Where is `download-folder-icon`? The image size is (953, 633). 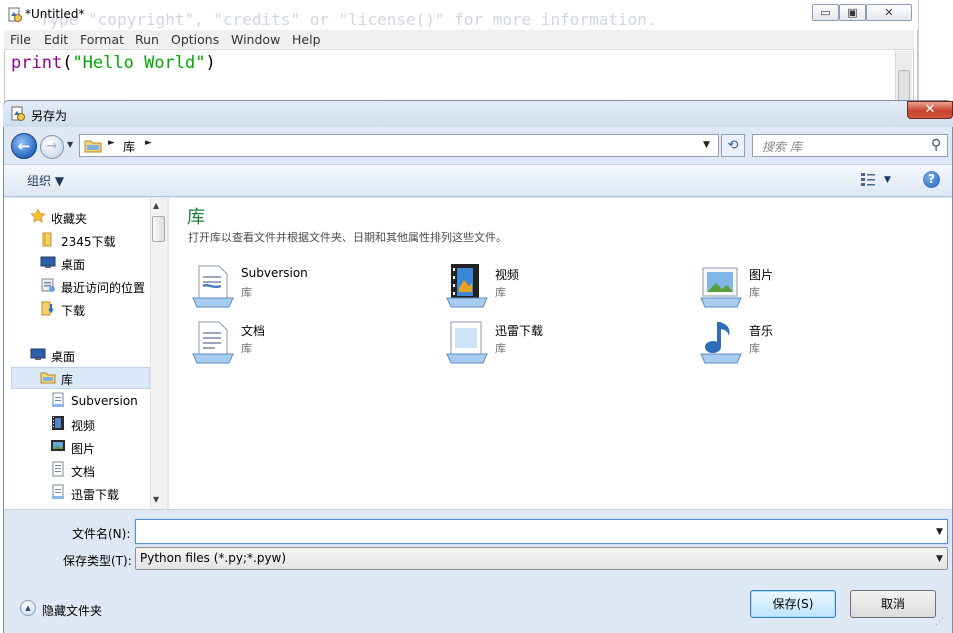 download-folder-icon is located at coordinates (47, 308).